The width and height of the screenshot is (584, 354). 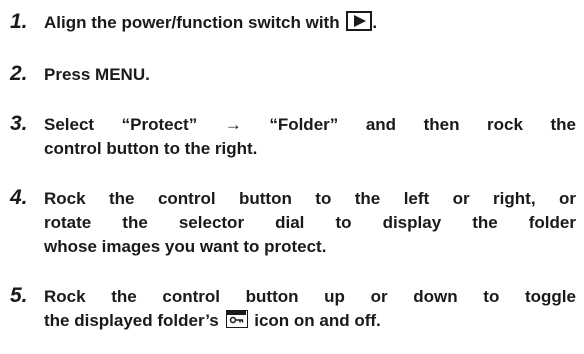 I want to click on step-text-part: ., so click(x=375, y=22).